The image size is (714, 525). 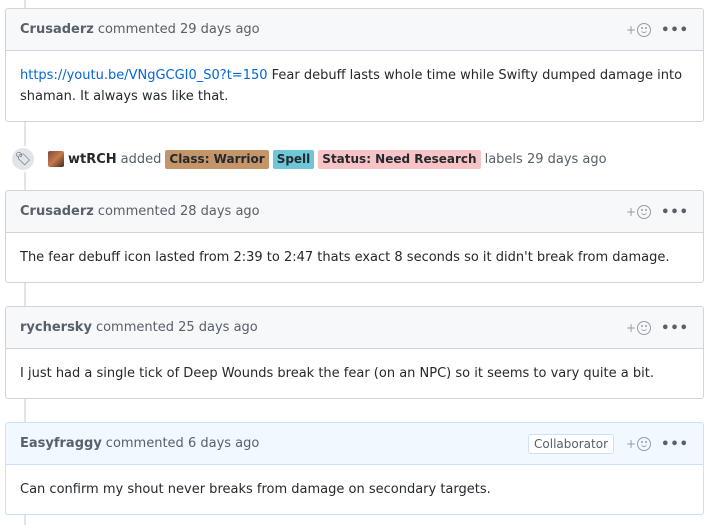 What do you see at coordinates (56, 327) in the screenshot?
I see `comment-author: rychersky` at bounding box center [56, 327].